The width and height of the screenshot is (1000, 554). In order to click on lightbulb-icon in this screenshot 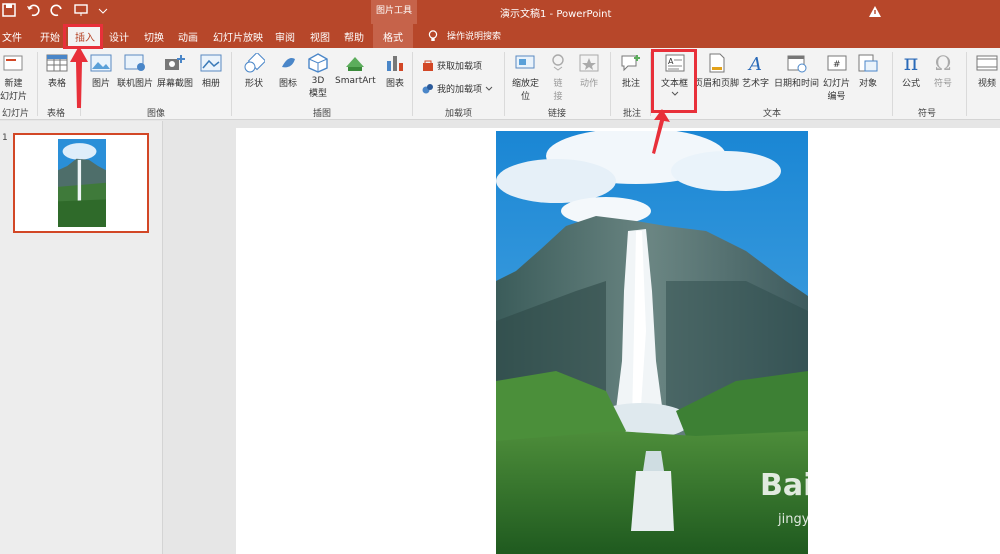, I will do `click(433, 35)`.